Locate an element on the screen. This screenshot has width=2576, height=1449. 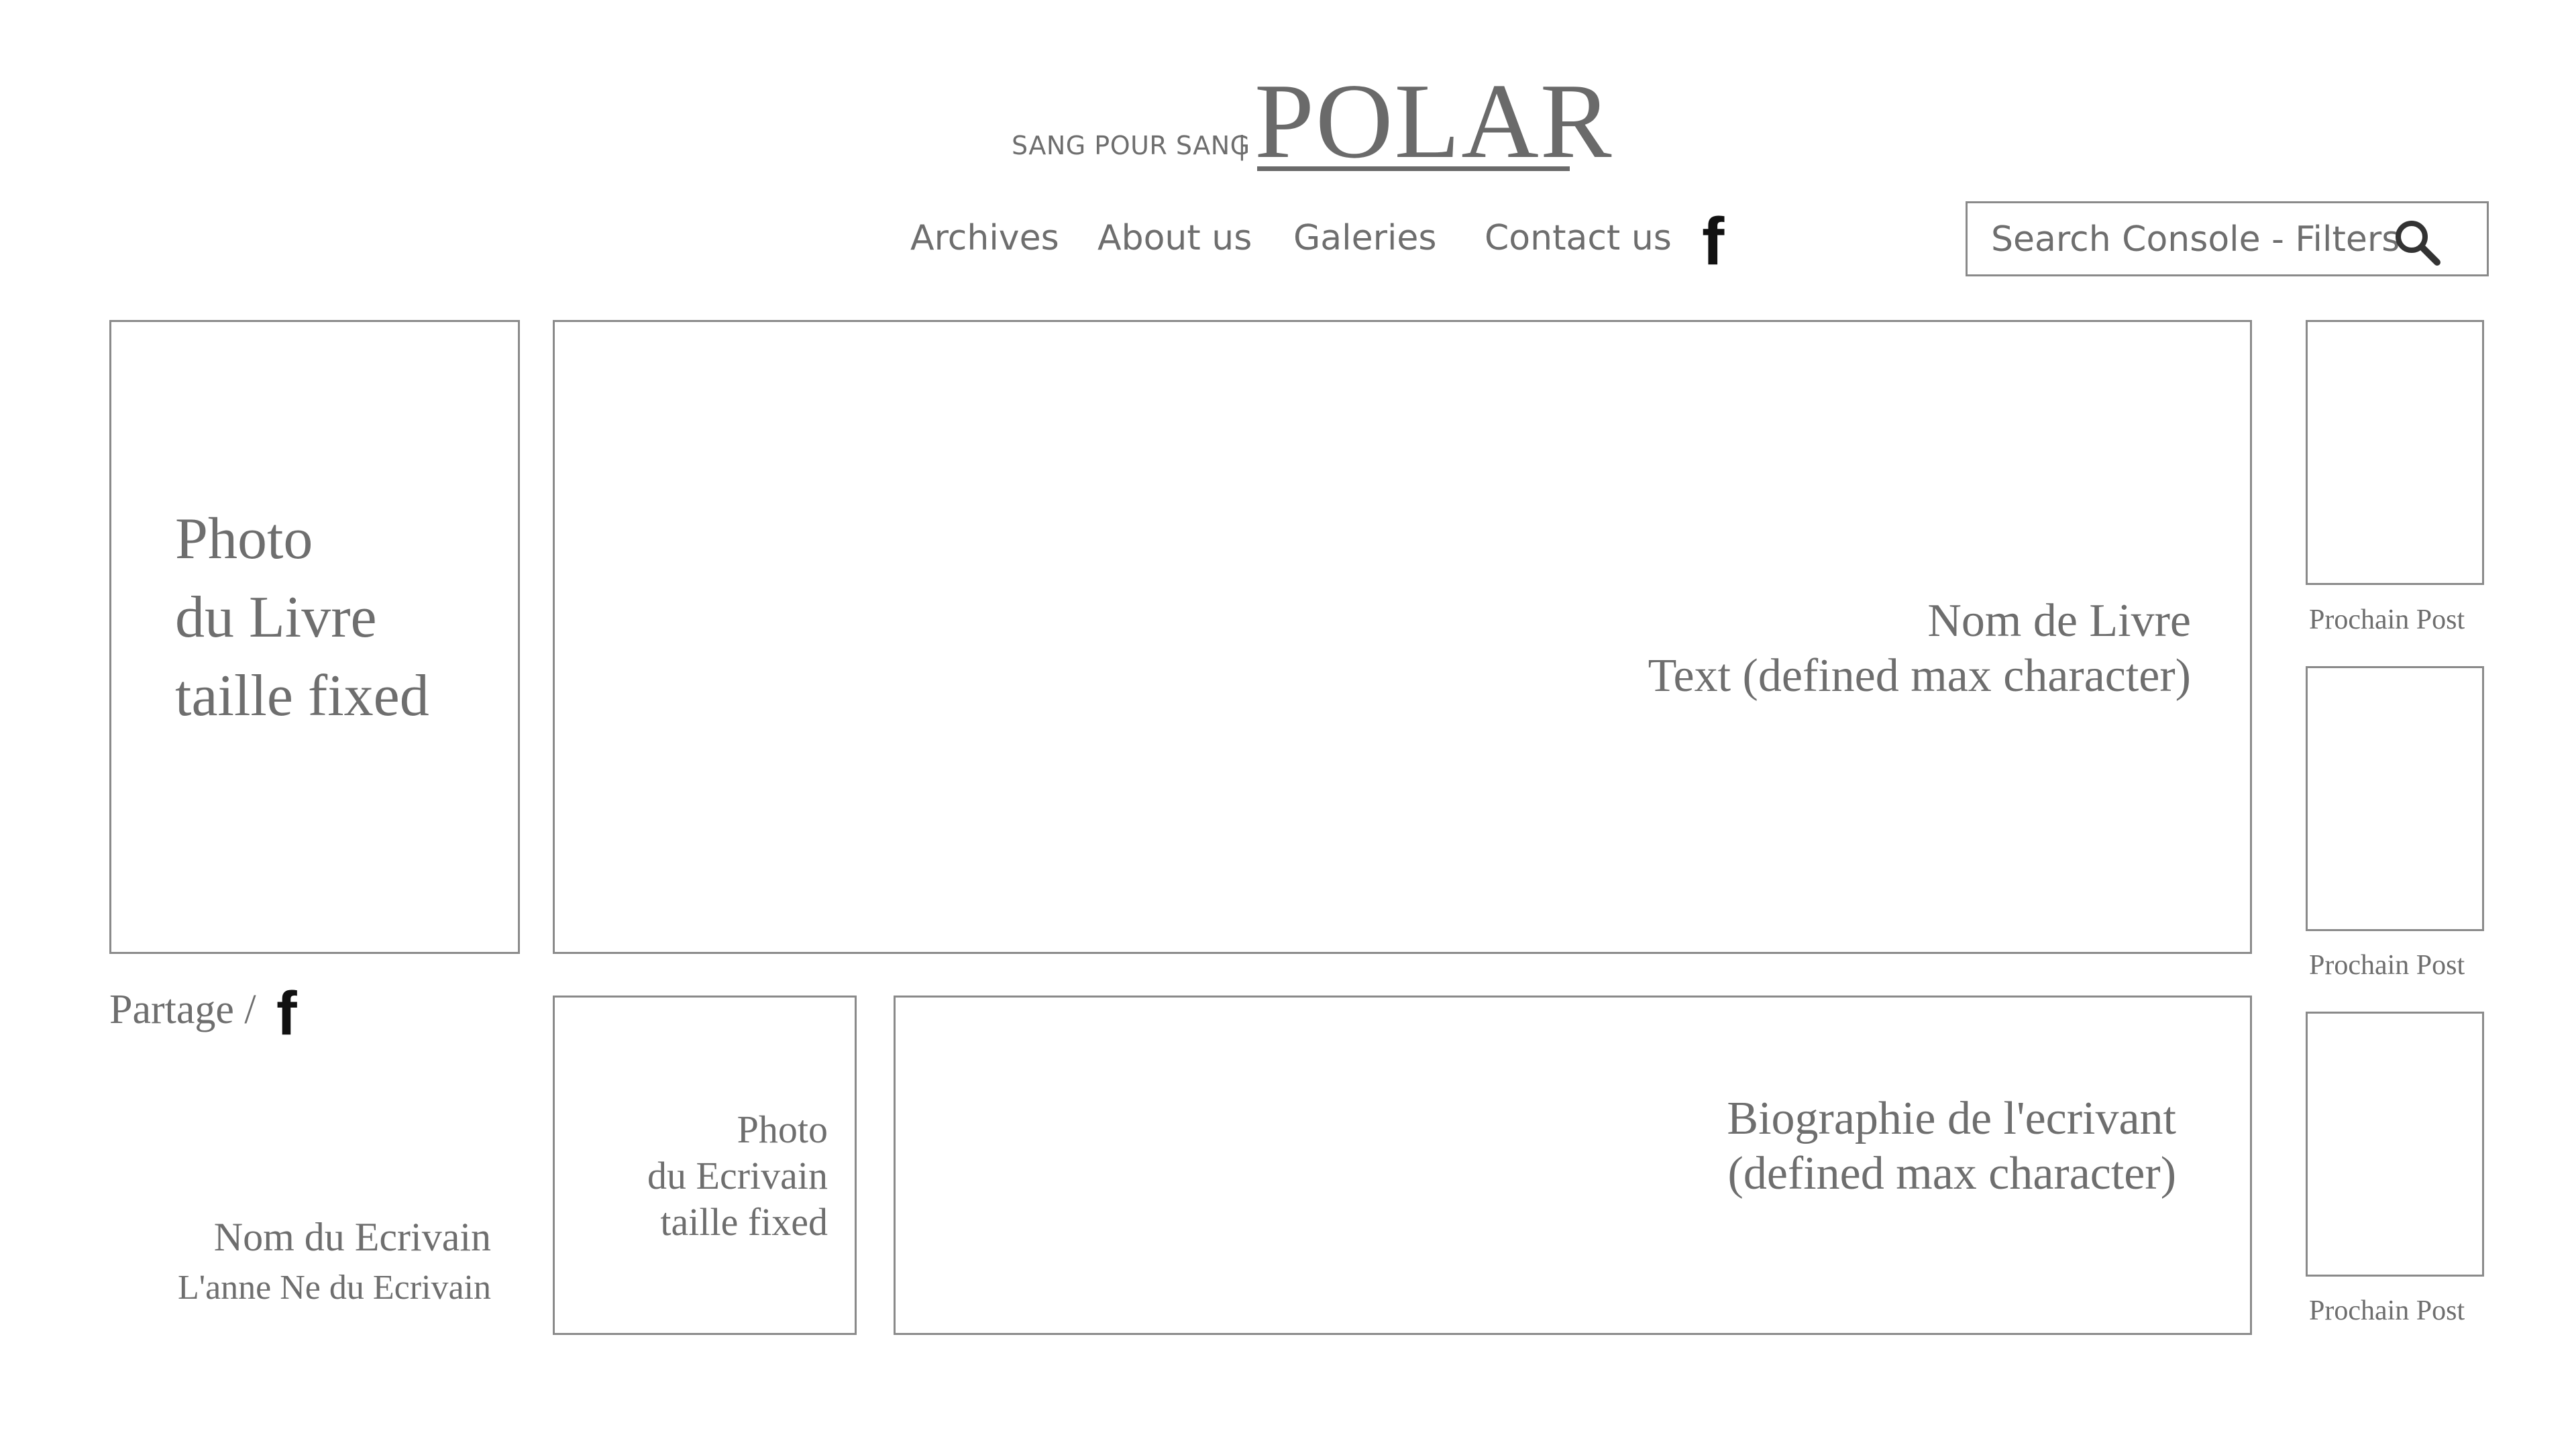
search-input: Search Console - Filters is located at coordinates (2227, 238).